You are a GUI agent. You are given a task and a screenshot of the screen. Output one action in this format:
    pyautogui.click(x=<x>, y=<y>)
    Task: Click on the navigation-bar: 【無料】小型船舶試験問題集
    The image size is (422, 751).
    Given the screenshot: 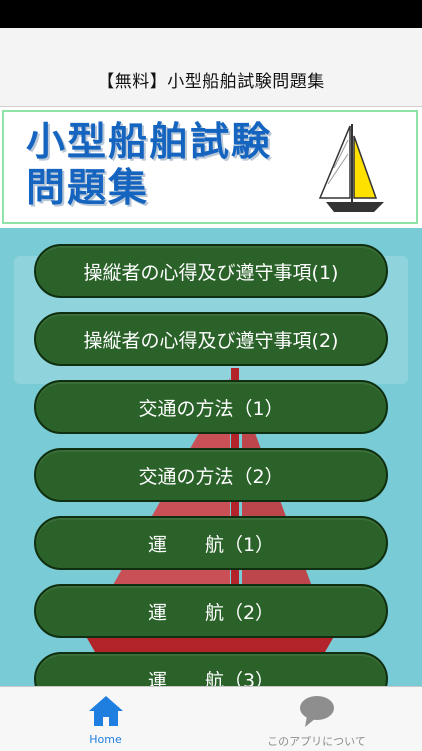 What is the action you would take?
    pyautogui.click(x=211, y=67)
    